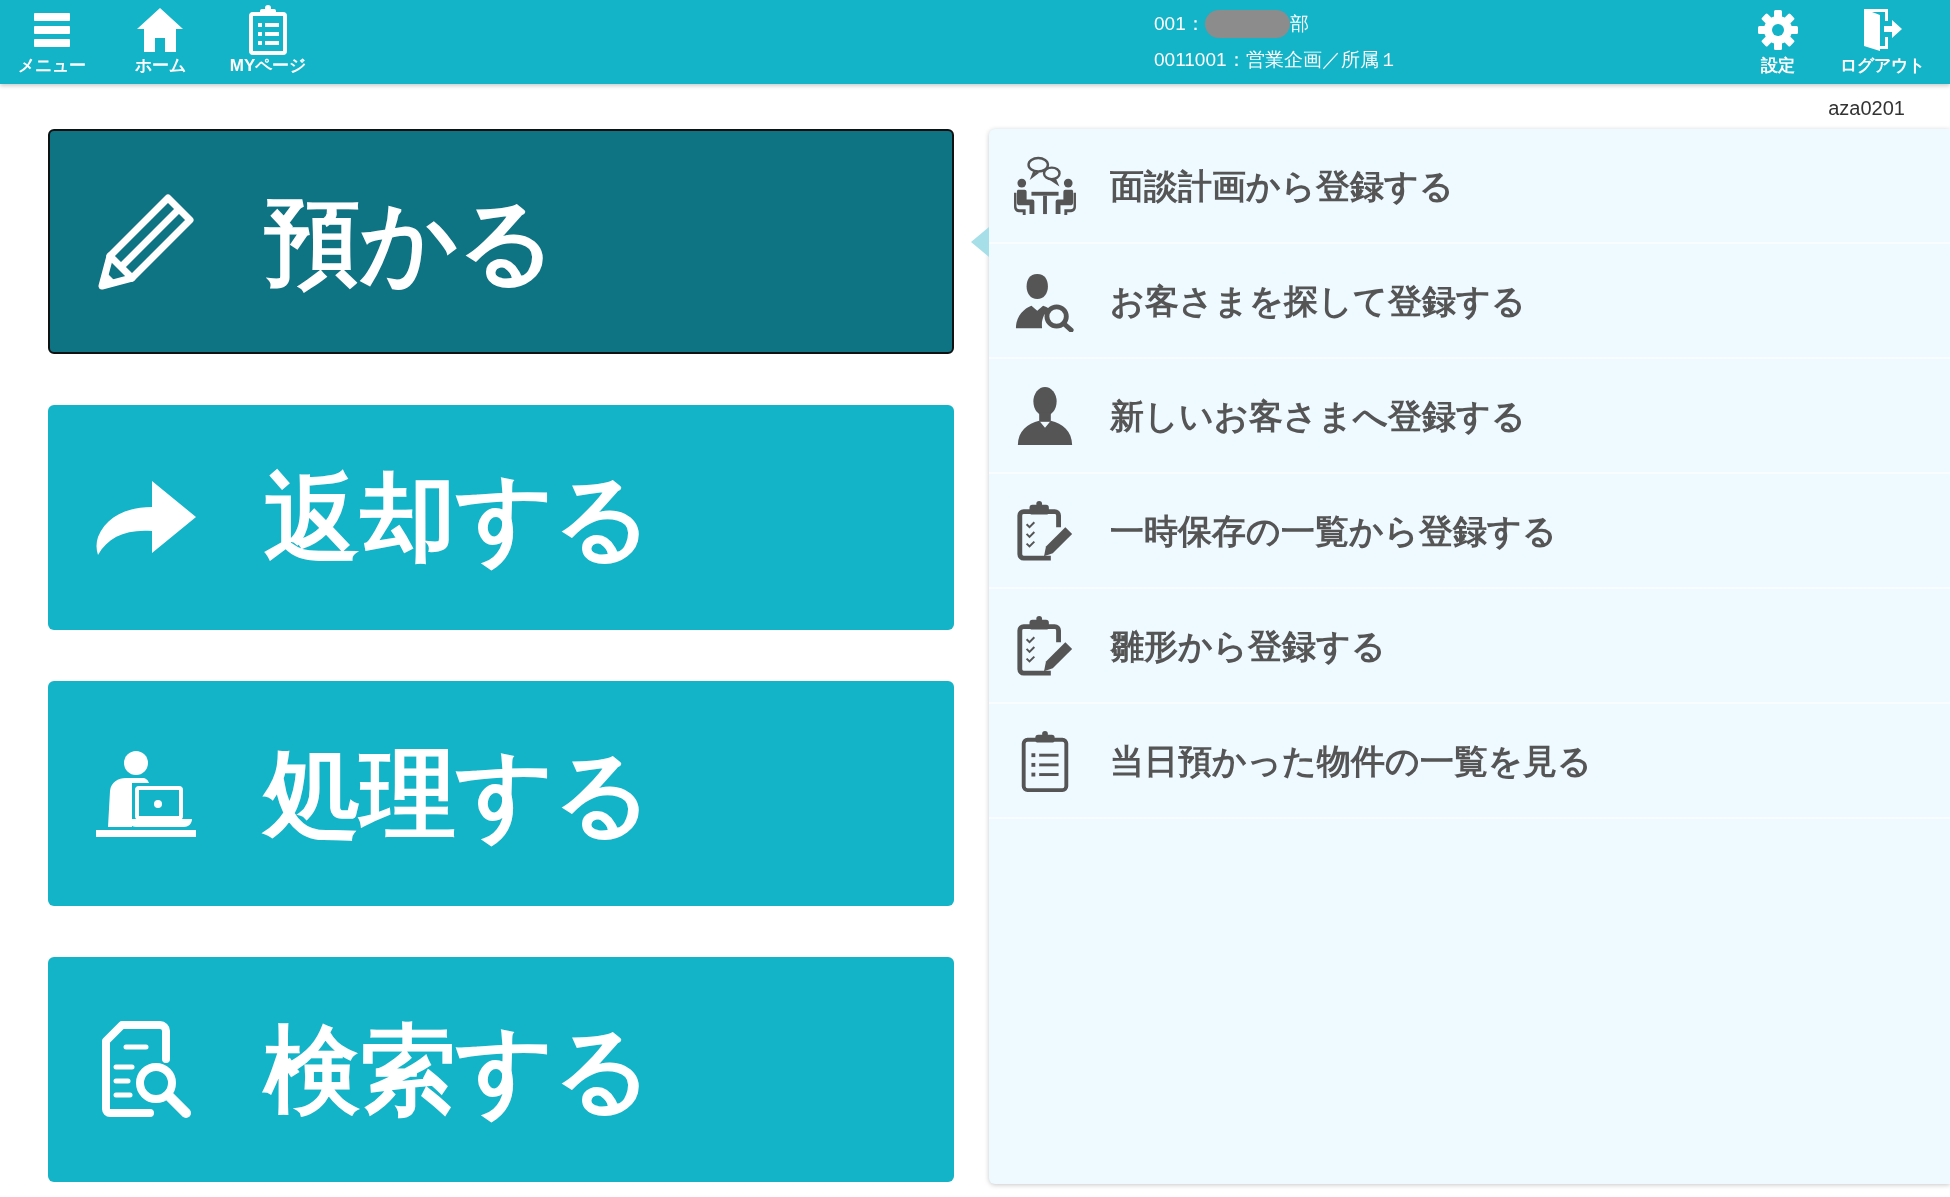 The image size is (1950, 1197). What do you see at coordinates (1778, 30) in the screenshot?
I see `settings-icon` at bounding box center [1778, 30].